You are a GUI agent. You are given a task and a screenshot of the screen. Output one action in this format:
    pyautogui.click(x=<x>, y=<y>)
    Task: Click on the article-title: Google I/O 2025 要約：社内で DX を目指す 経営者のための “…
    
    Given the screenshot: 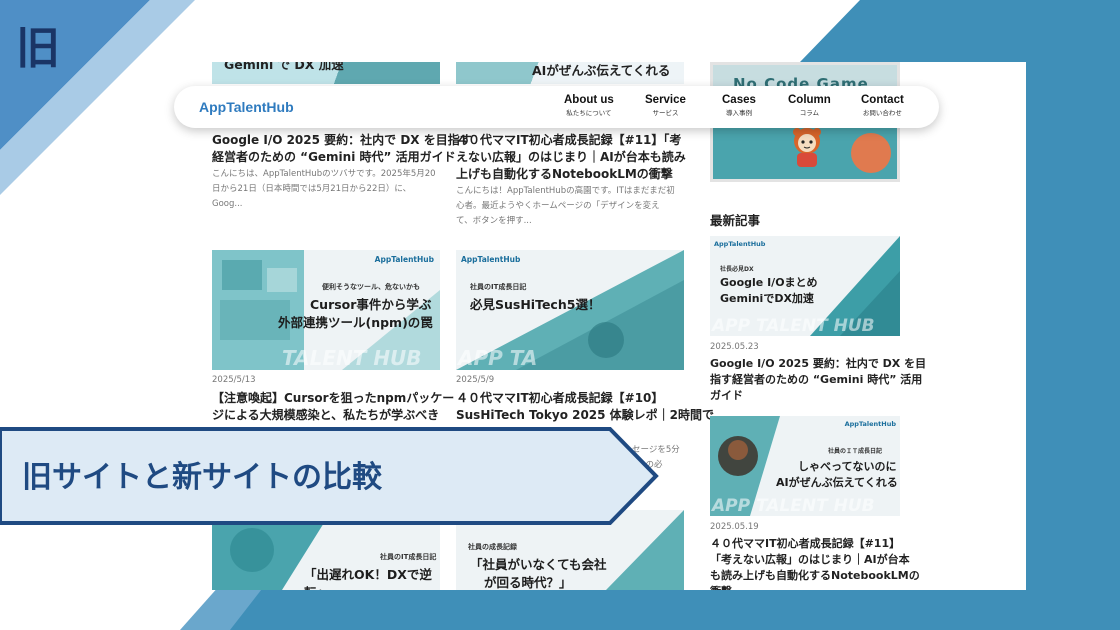 What is the action you would take?
    pyautogui.click(x=342, y=149)
    